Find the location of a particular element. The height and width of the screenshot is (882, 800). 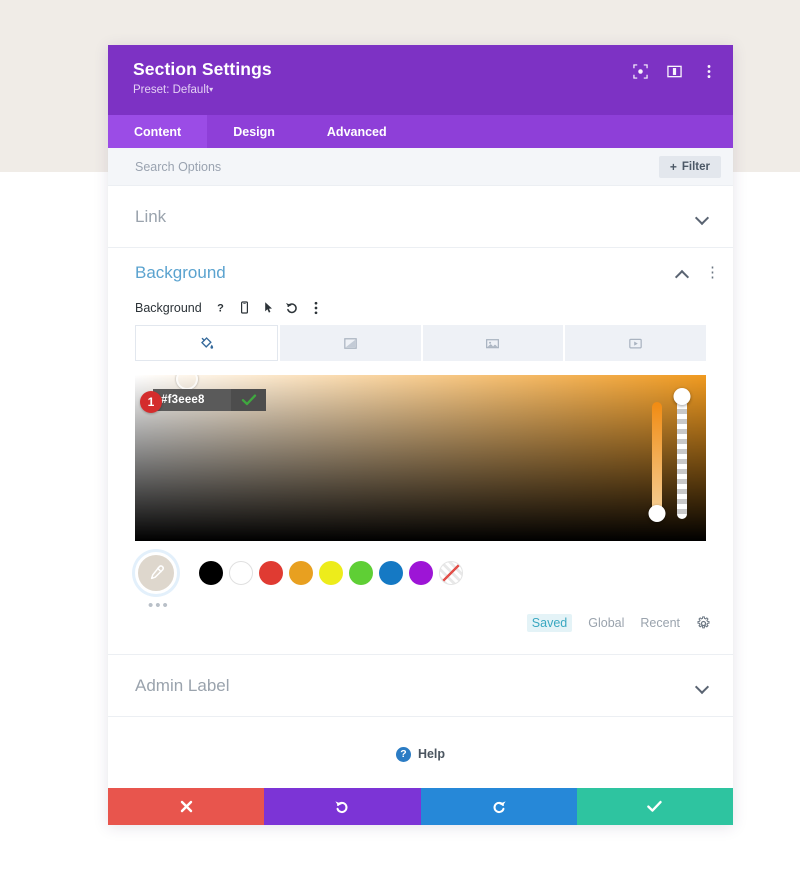

redo-button is located at coordinates (498, 806).